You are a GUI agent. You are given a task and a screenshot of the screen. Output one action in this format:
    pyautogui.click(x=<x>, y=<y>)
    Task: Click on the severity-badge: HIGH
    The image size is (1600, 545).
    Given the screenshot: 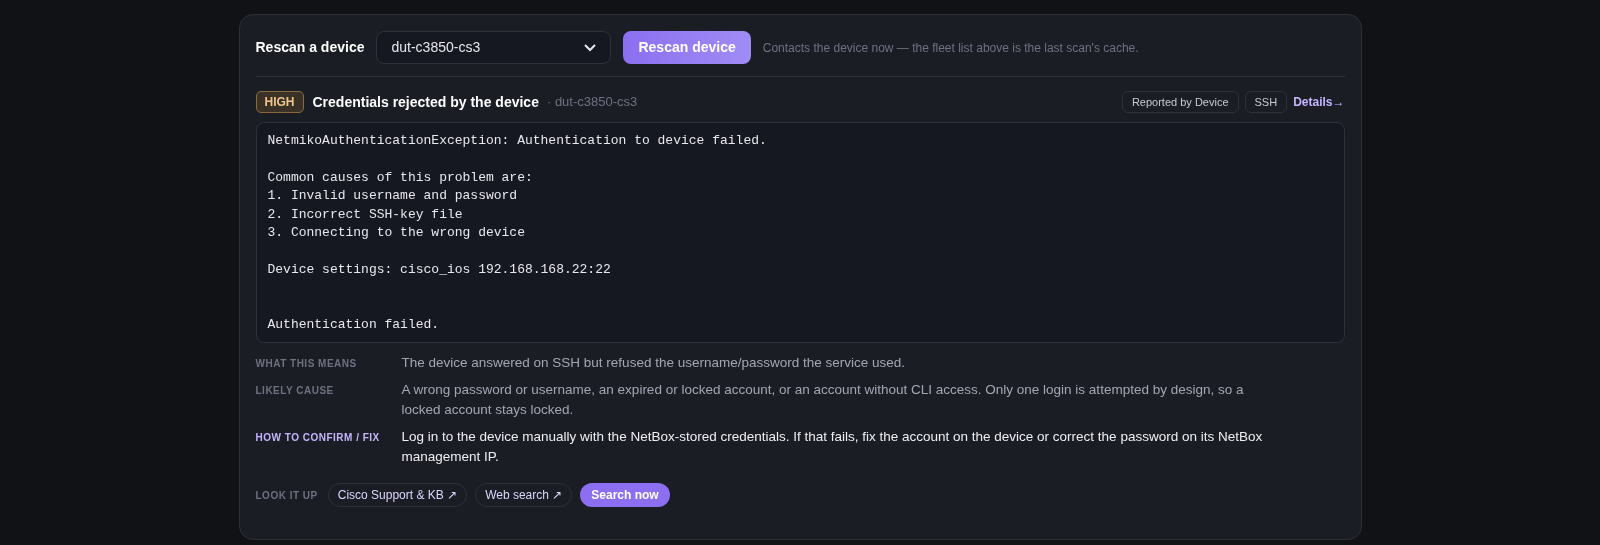 What is the action you would take?
    pyautogui.click(x=279, y=102)
    